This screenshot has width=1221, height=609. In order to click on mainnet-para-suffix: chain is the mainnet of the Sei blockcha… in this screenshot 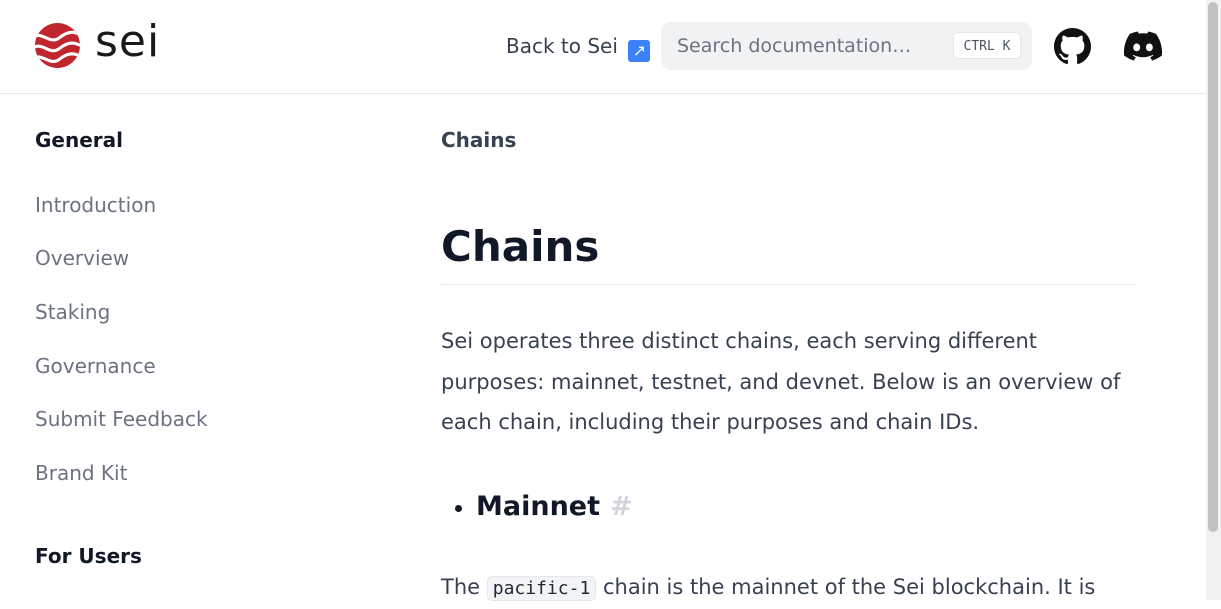, I will do `click(849, 587)`.